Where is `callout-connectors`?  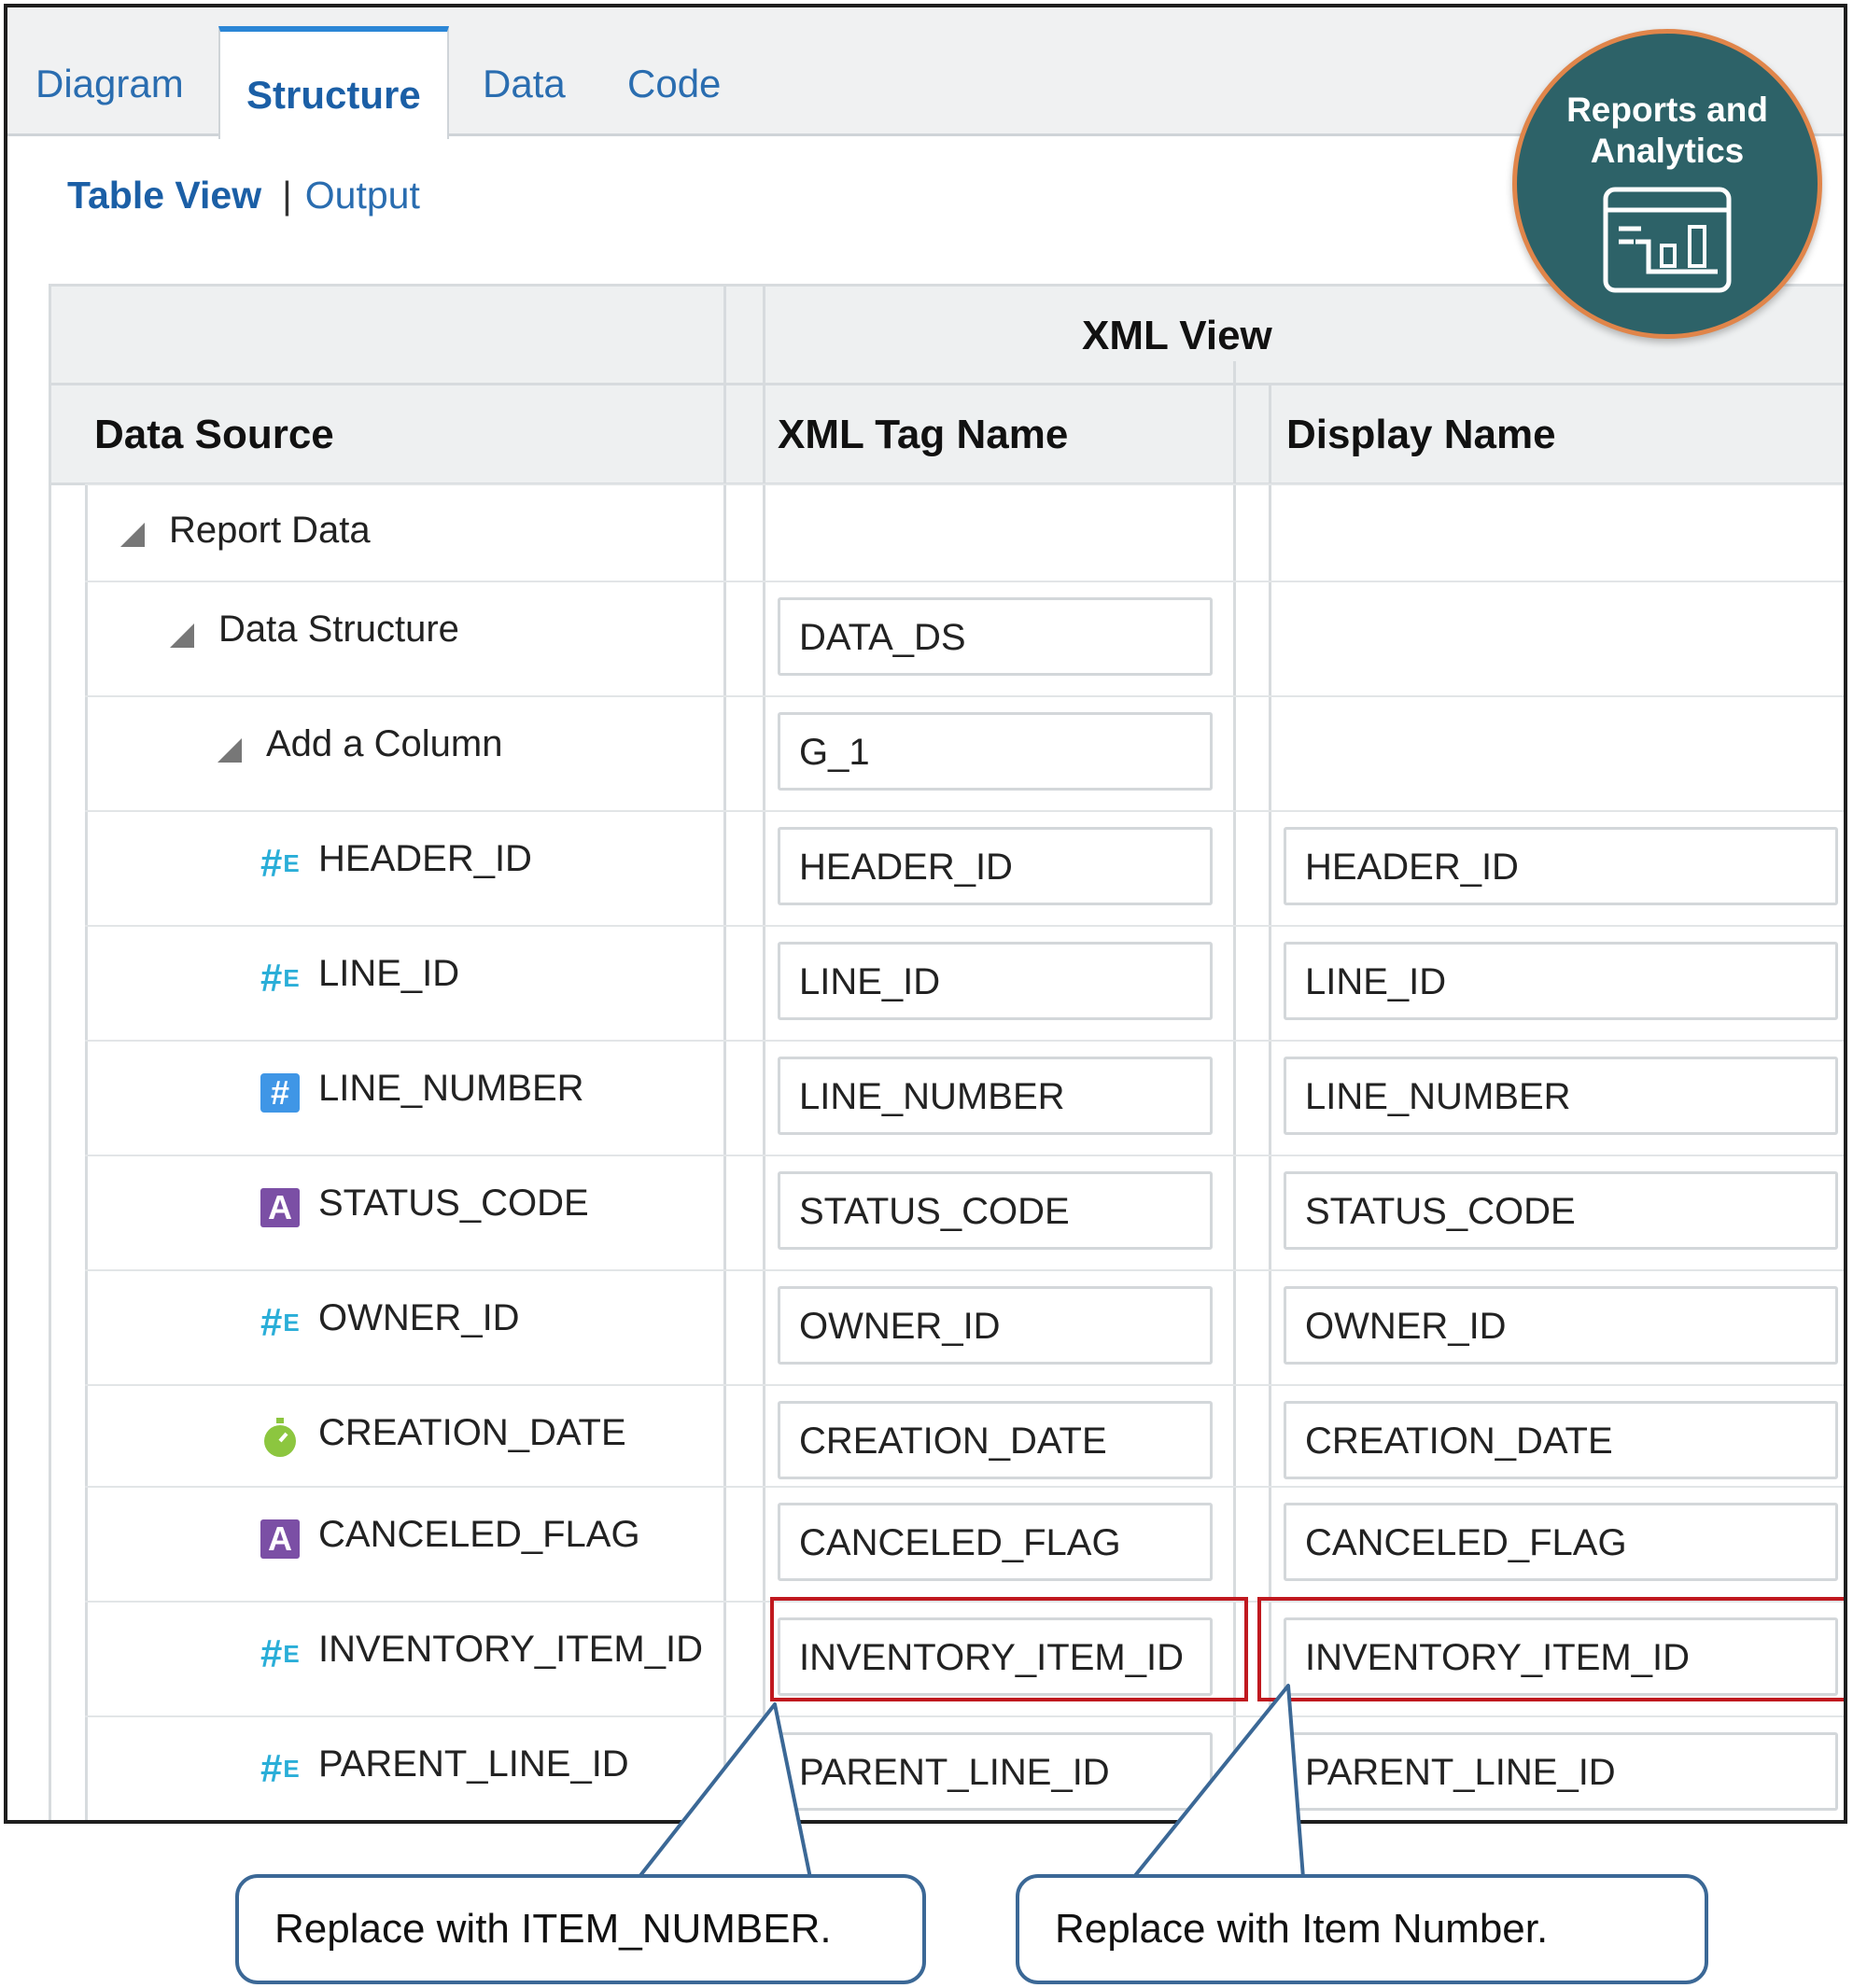
callout-connectors is located at coordinates (971, 1782).